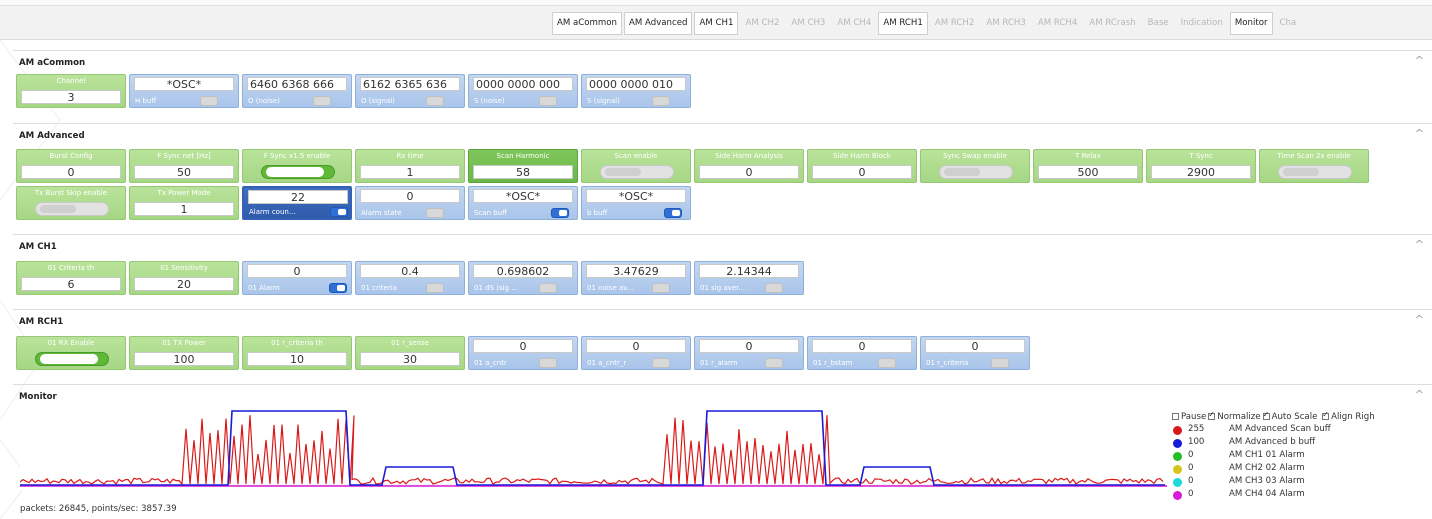 Image resolution: width=1432 pixels, height=519 pixels. Describe the element at coordinates (1212, 415) in the screenshot. I see `normalize-checkbox` at that location.